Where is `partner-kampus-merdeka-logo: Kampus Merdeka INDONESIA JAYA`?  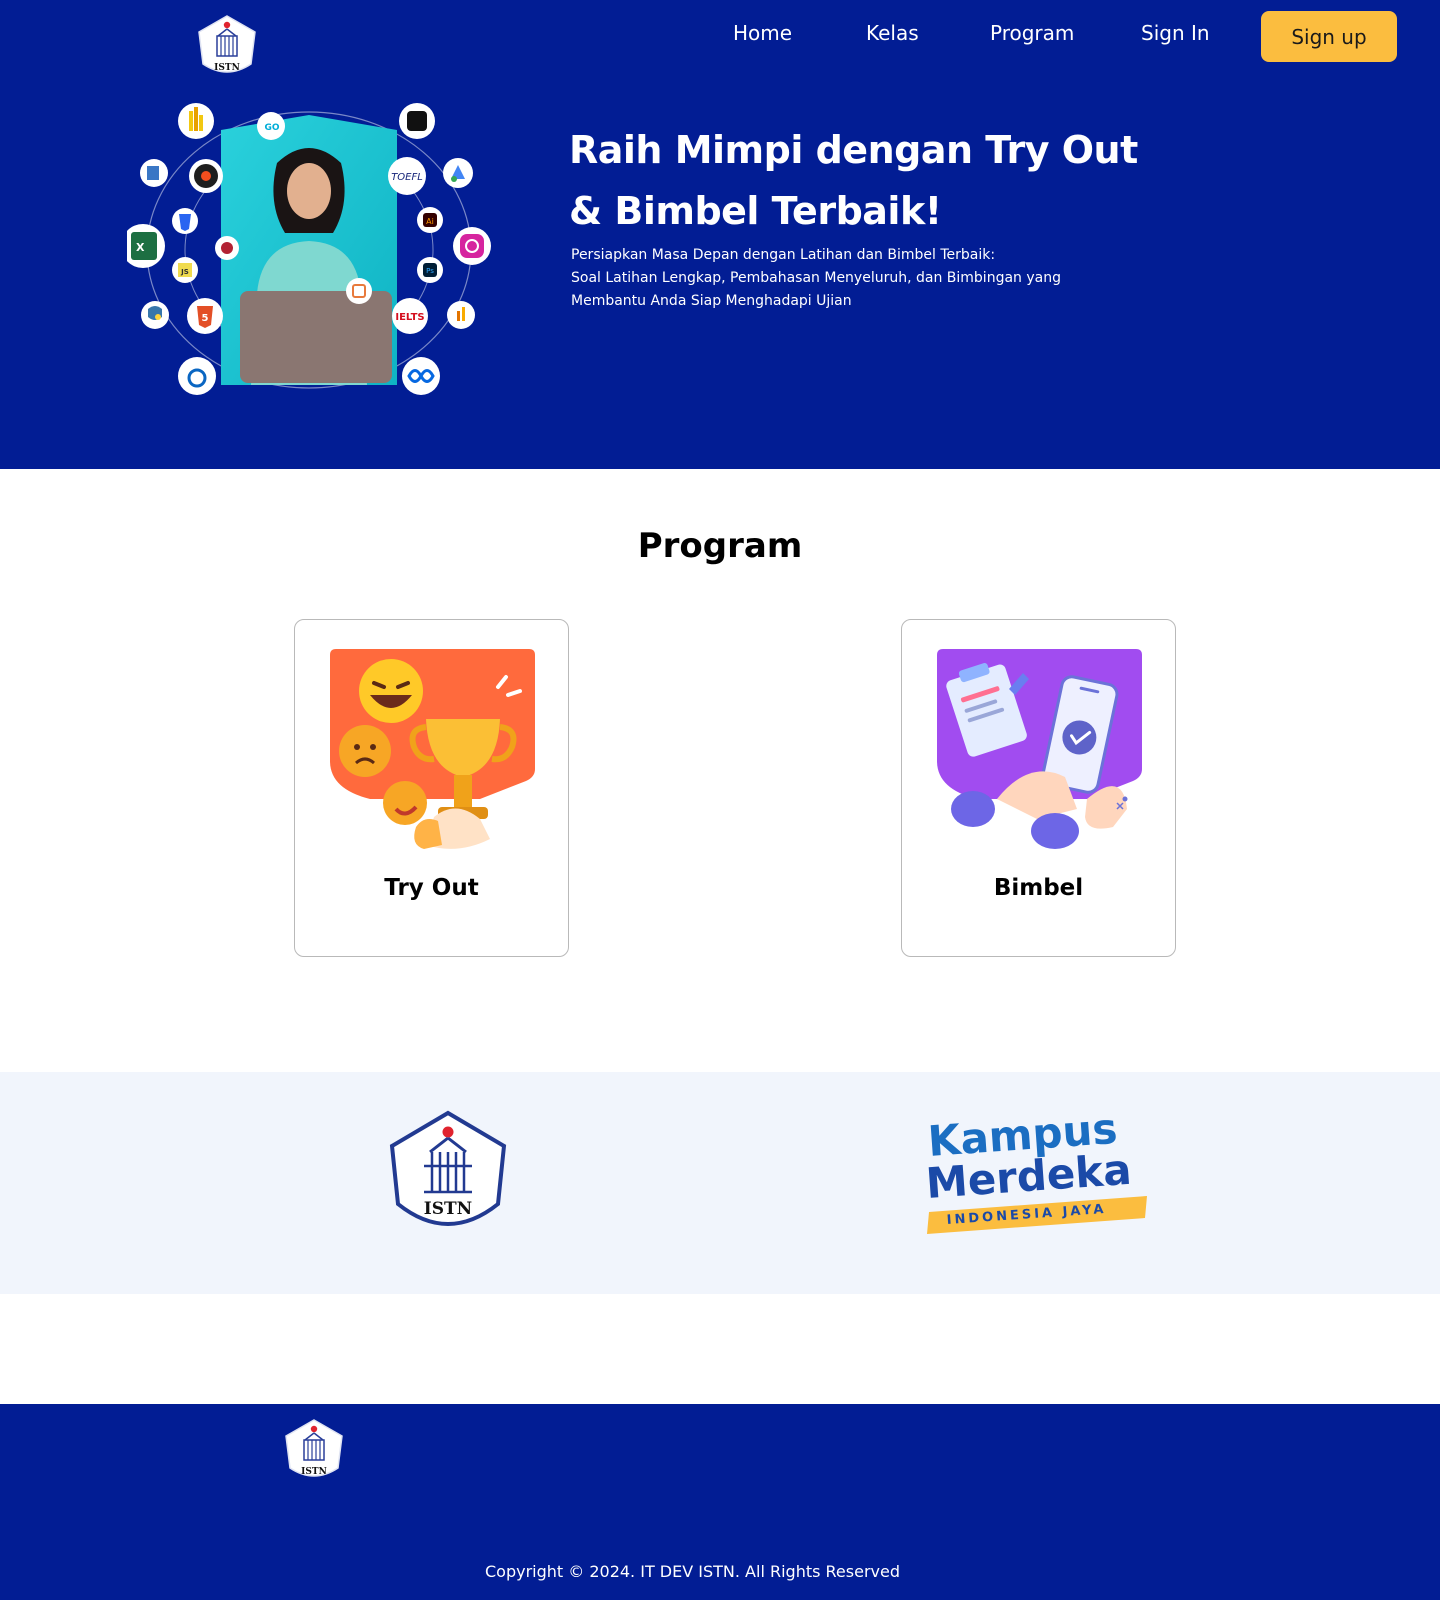
partner-kampus-merdeka-logo: Kampus Merdeka INDONESIA JAYA is located at coordinates (1038, 1173).